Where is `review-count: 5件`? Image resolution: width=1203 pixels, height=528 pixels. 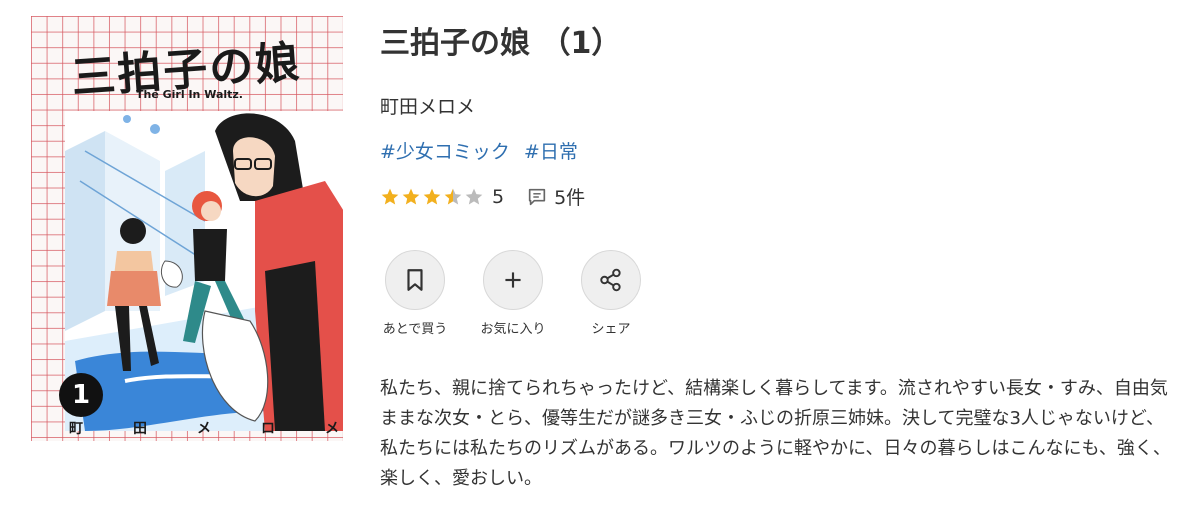
review-count: 5件 is located at coordinates (570, 198).